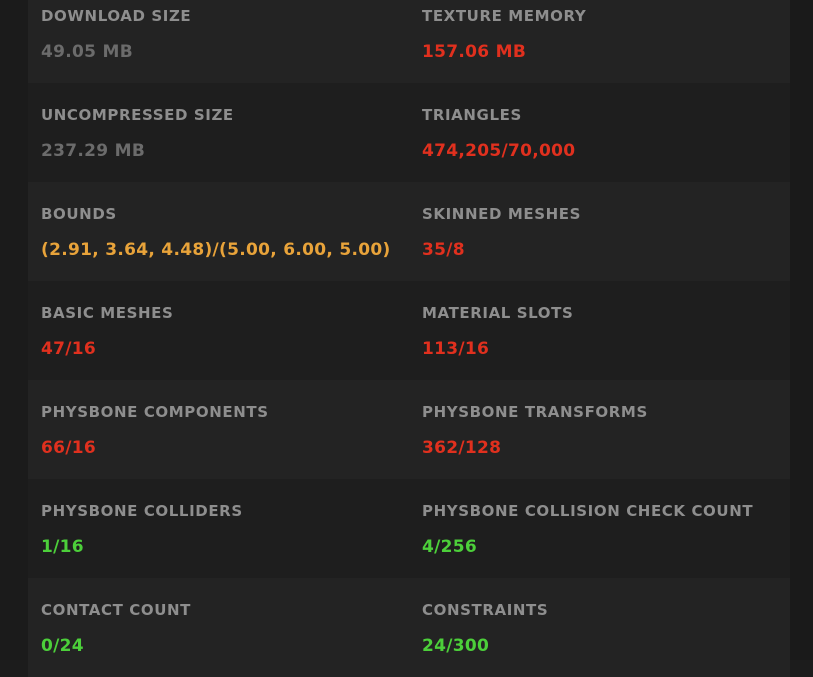 This screenshot has height=677, width=813. What do you see at coordinates (450, 547) in the screenshot?
I see `stat-value: 4/256` at bounding box center [450, 547].